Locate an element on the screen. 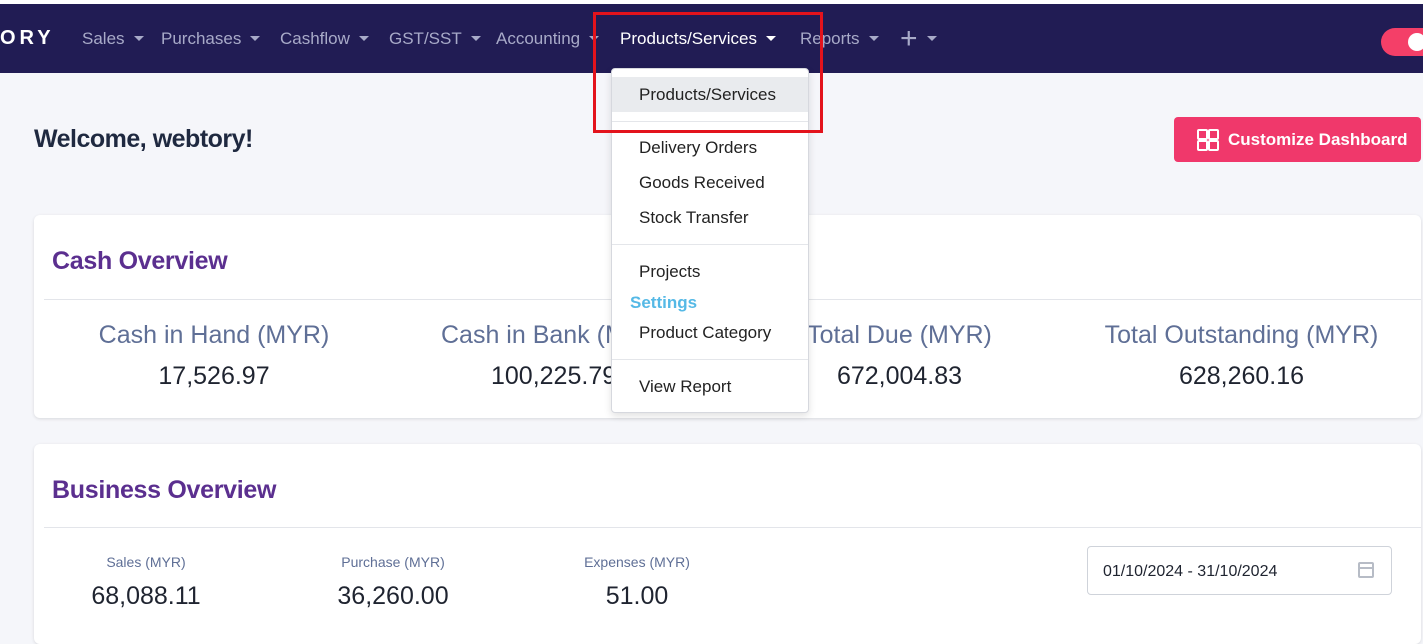  card-divider is located at coordinates (732, 527).